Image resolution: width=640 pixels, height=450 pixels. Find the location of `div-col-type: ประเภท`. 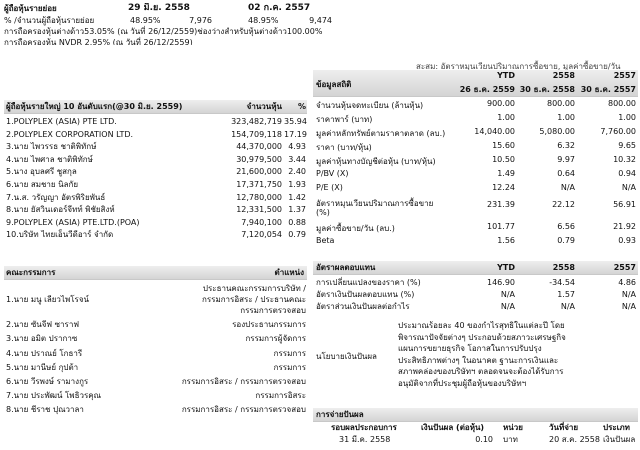

div-col-type: ประเภท is located at coordinates (616, 427).